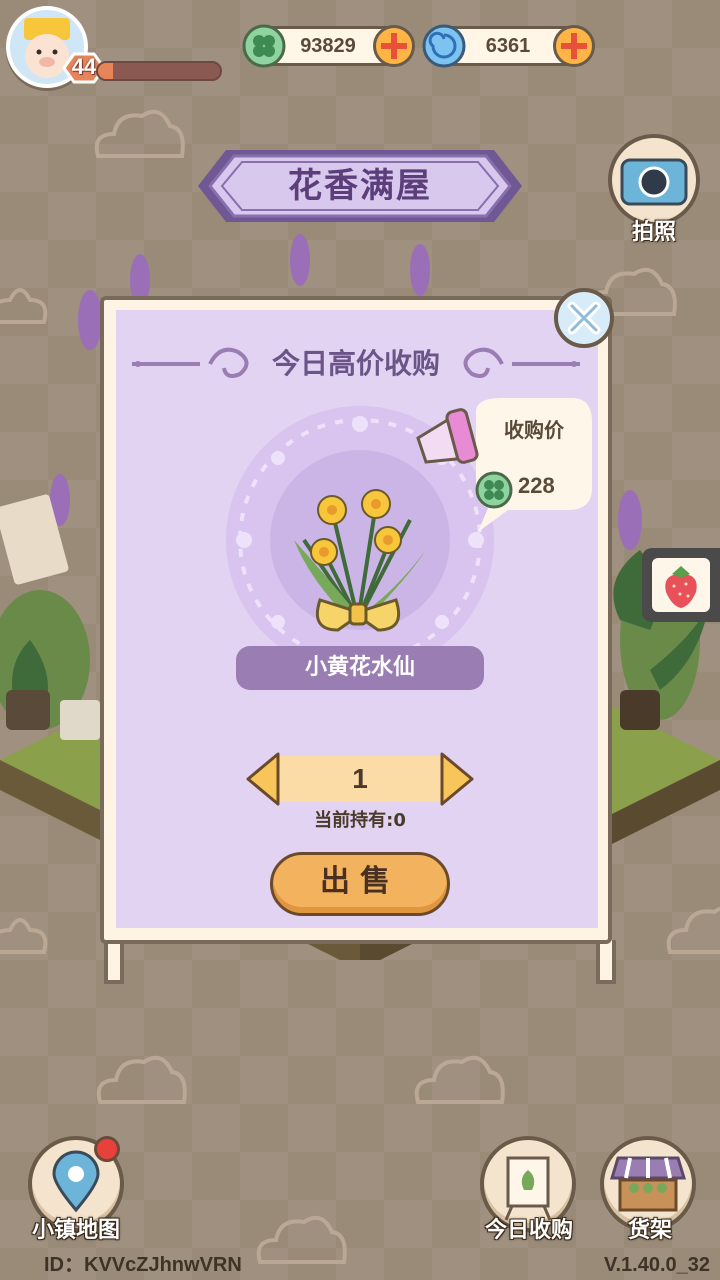 The height and width of the screenshot is (1280, 720). What do you see at coordinates (107, 1149) in the screenshot?
I see `notification-badge` at bounding box center [107, 1149].